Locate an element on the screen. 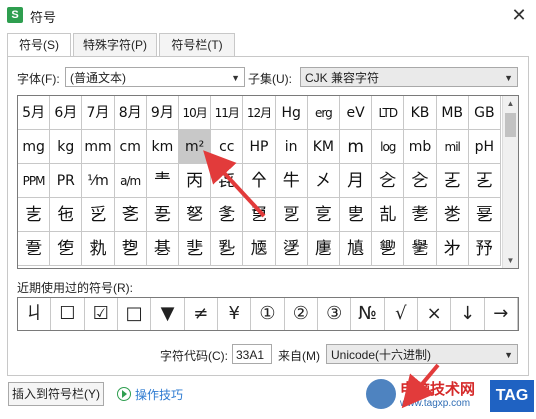 The height and width of the screenshot is (419, 536). recent-symbol-cell: № is located at coordinates (368, 314).